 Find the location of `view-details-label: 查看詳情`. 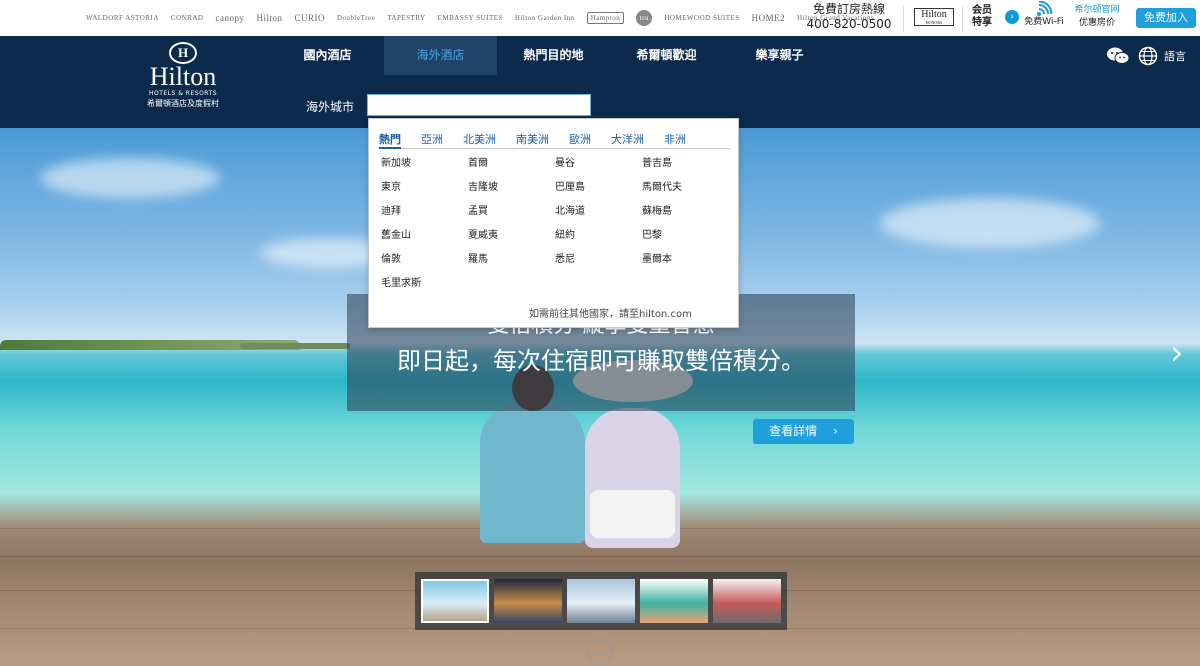

view-details-label: 查看詳情 is located at coordinates (793, 431).